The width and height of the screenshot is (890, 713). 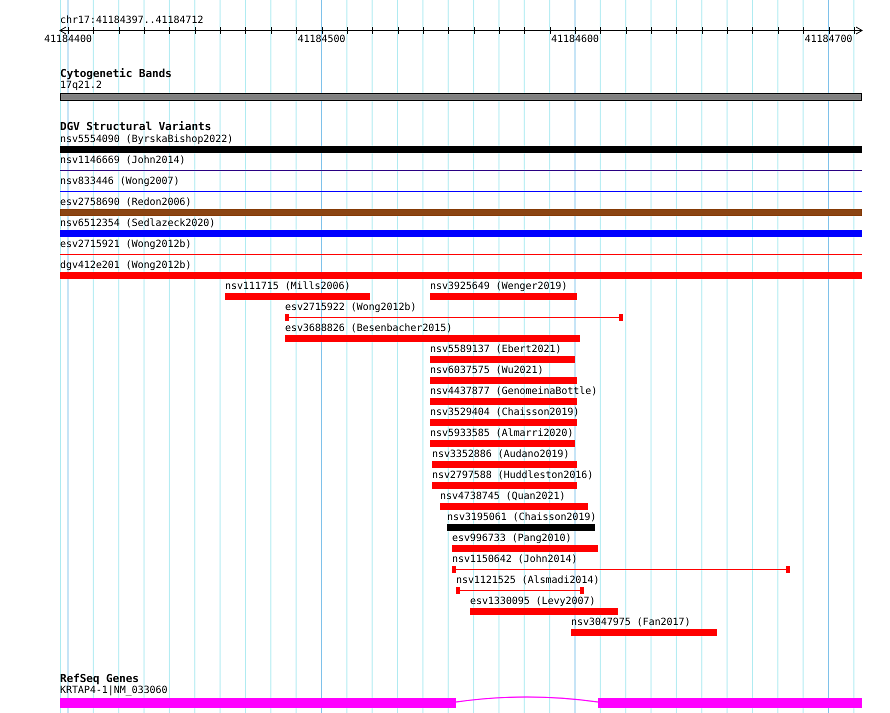 What do you see at coordinates (521, 518) in the screenshot?
I see `variant-label: nsv3195061 (Chaisson2019)` at bounding box center [521, 518].